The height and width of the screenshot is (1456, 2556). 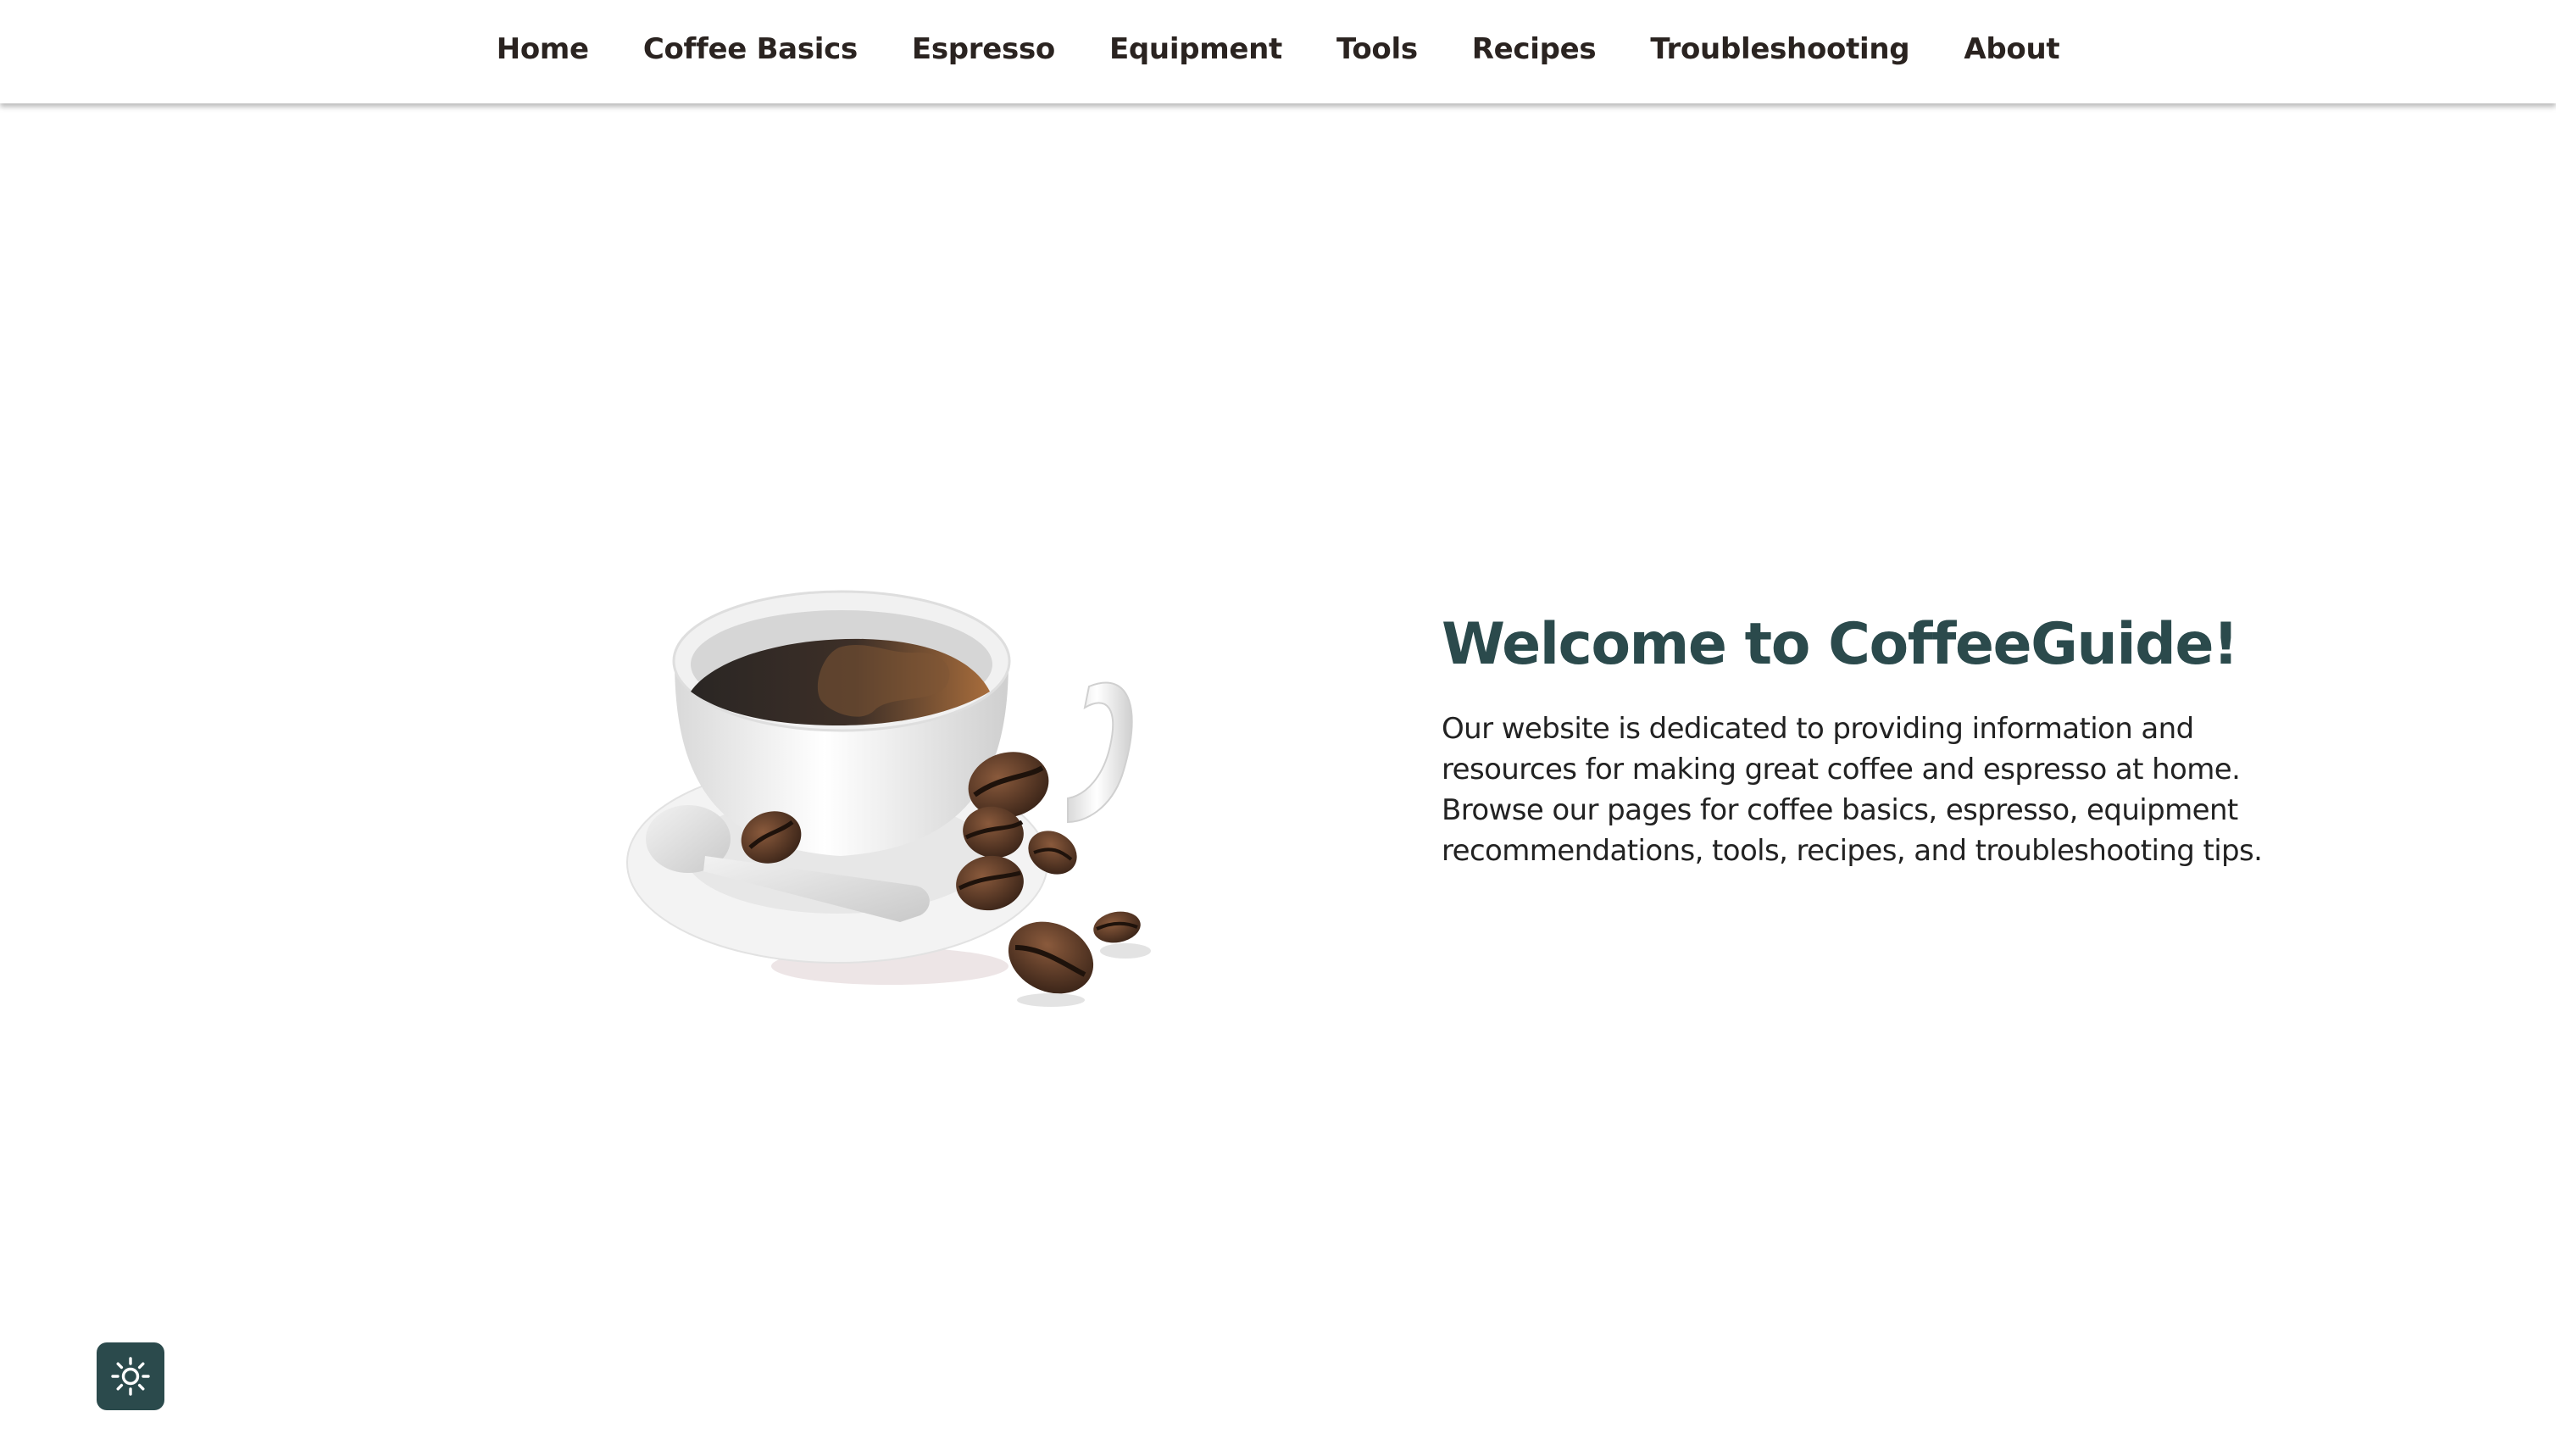 I want to click on coffee-cup-svg, so click(x=888, y=799).